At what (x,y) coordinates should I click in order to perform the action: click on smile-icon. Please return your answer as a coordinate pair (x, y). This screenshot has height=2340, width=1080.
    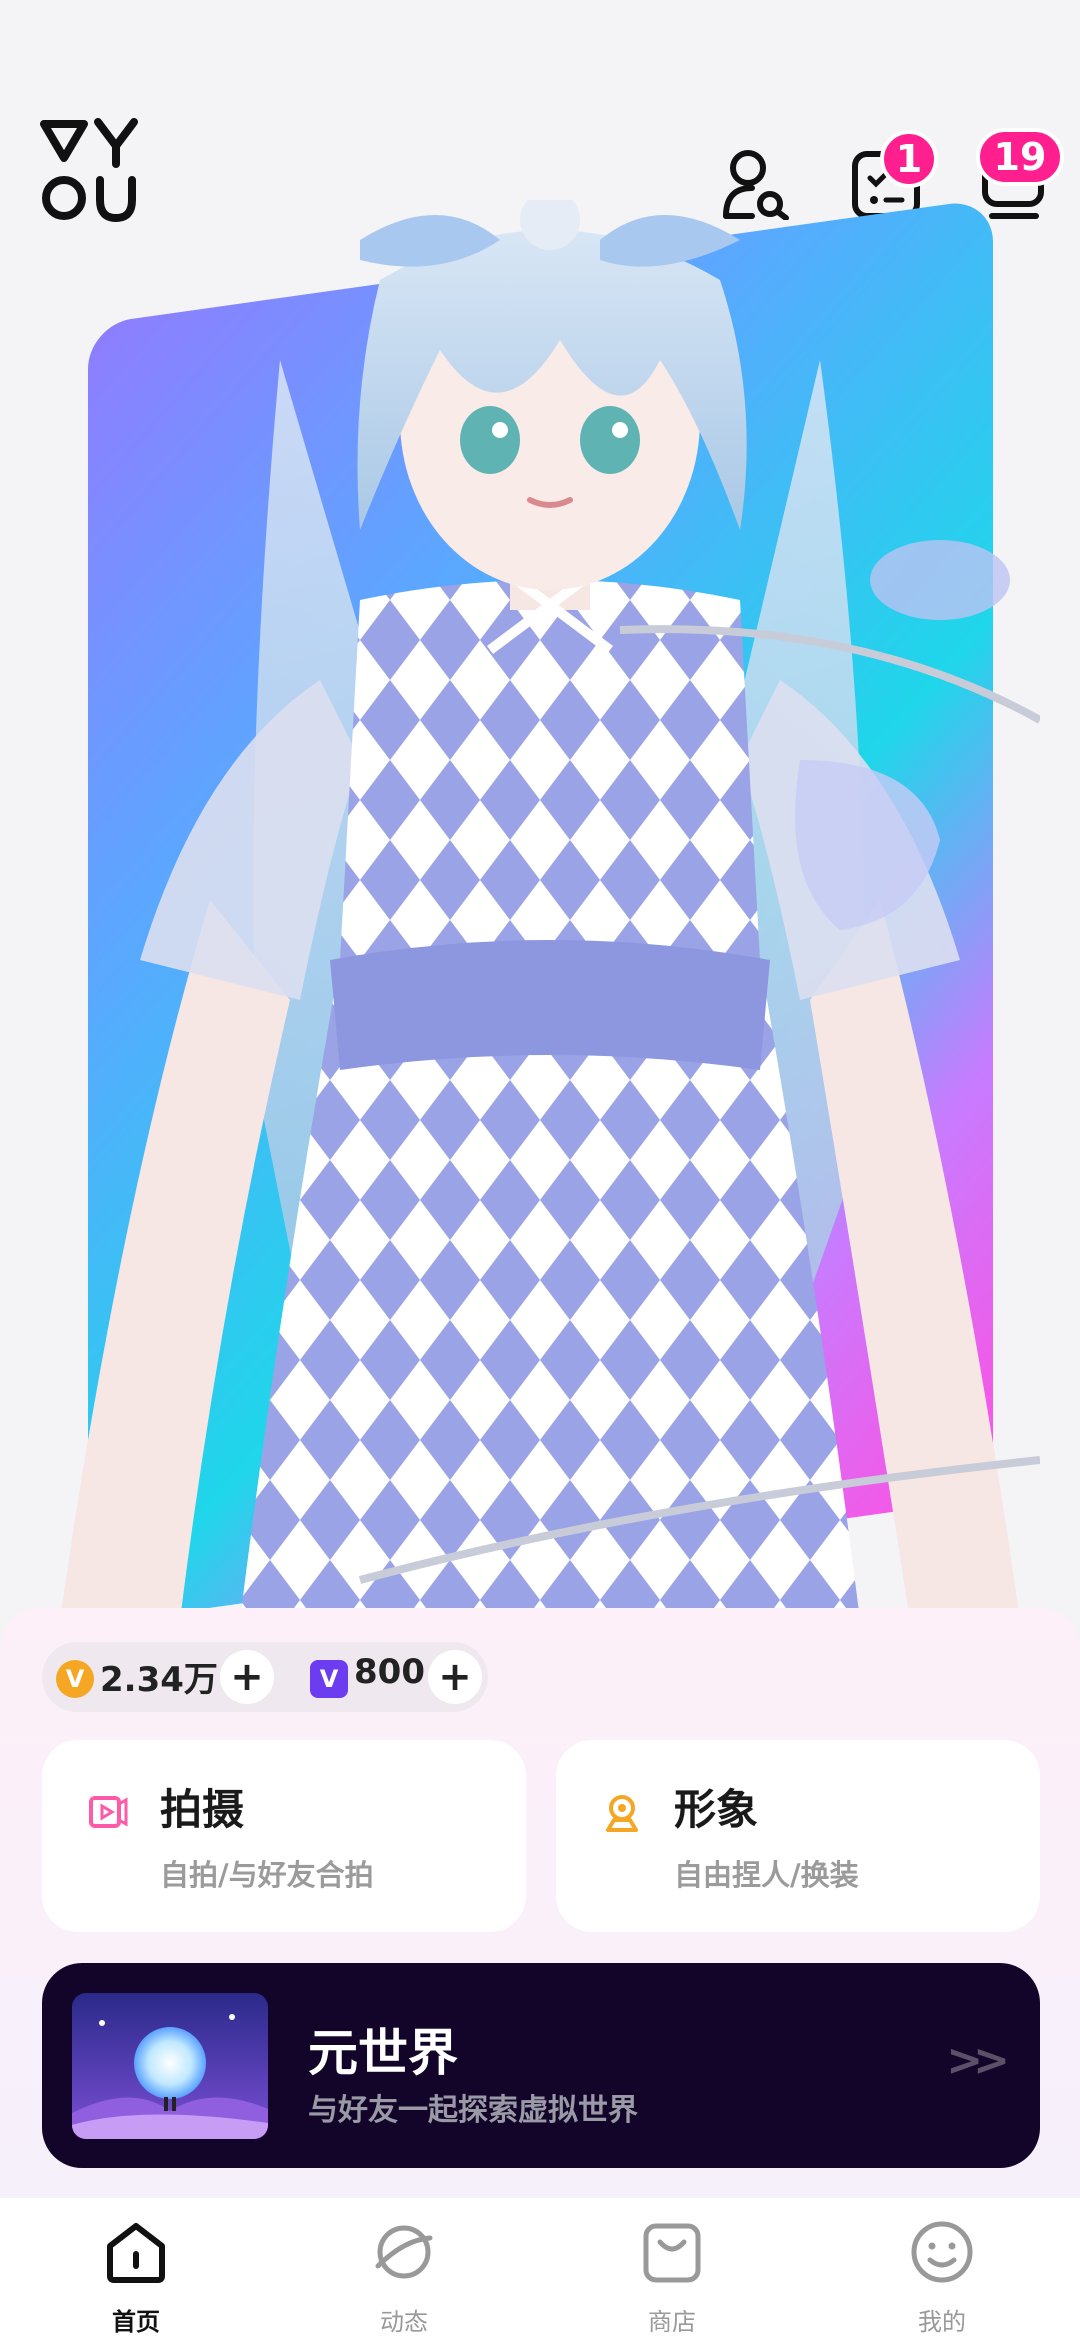
    Looking at the image, I should click on (942, 2252).